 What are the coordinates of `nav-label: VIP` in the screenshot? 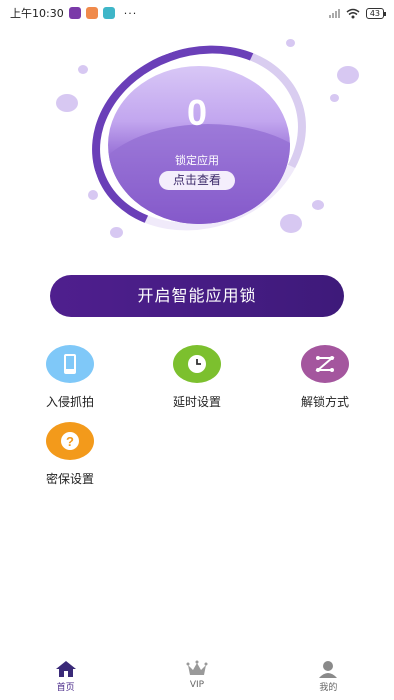 It's located at (197, 685).